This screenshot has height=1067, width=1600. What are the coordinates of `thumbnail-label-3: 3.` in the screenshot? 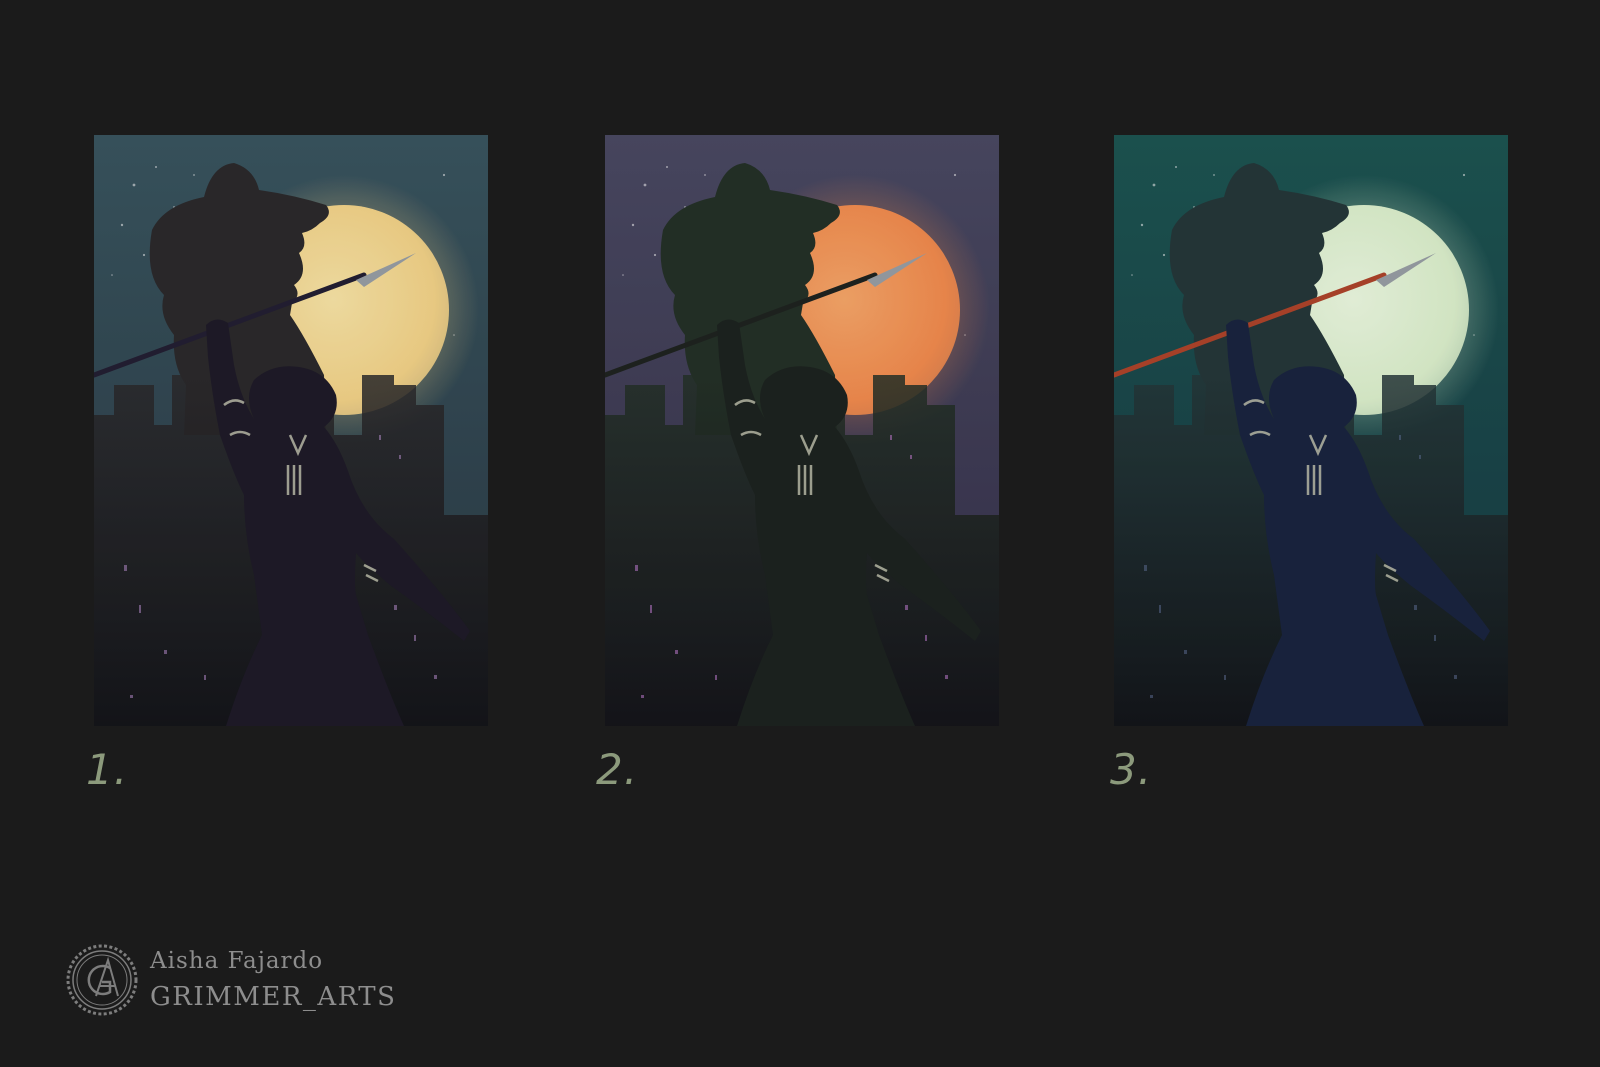 It's located at (1131, 769).